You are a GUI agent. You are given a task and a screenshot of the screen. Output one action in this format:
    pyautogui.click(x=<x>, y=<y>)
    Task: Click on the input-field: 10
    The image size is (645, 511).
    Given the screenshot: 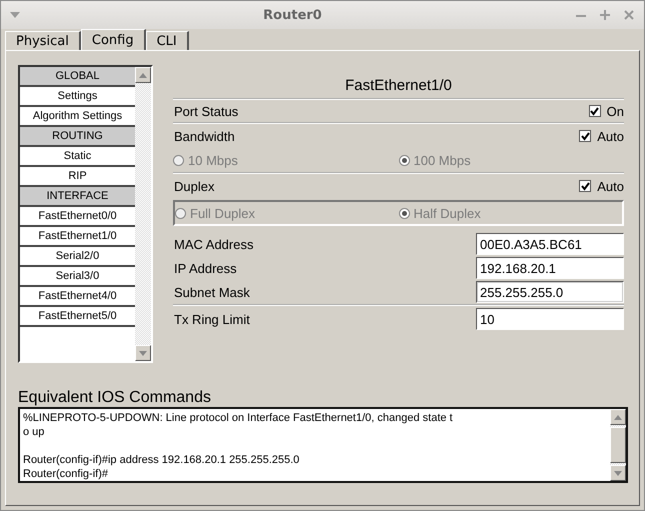 What is the action you would take?
    pyautogui.click(x=550, y=319)
    